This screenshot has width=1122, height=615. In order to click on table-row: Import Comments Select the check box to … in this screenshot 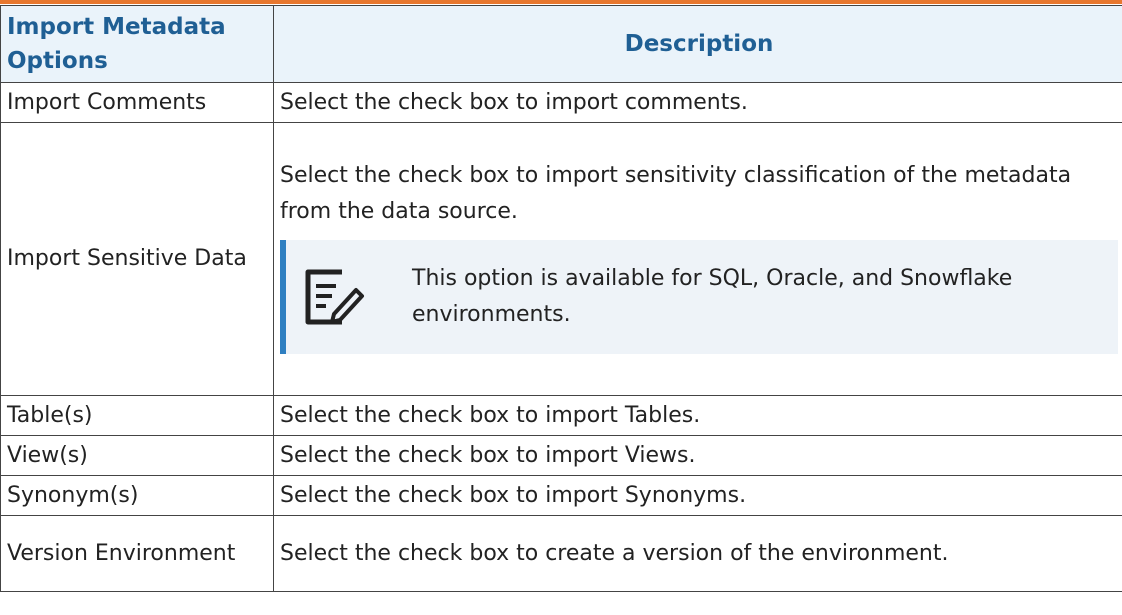, I will do `click(561, 102)`.